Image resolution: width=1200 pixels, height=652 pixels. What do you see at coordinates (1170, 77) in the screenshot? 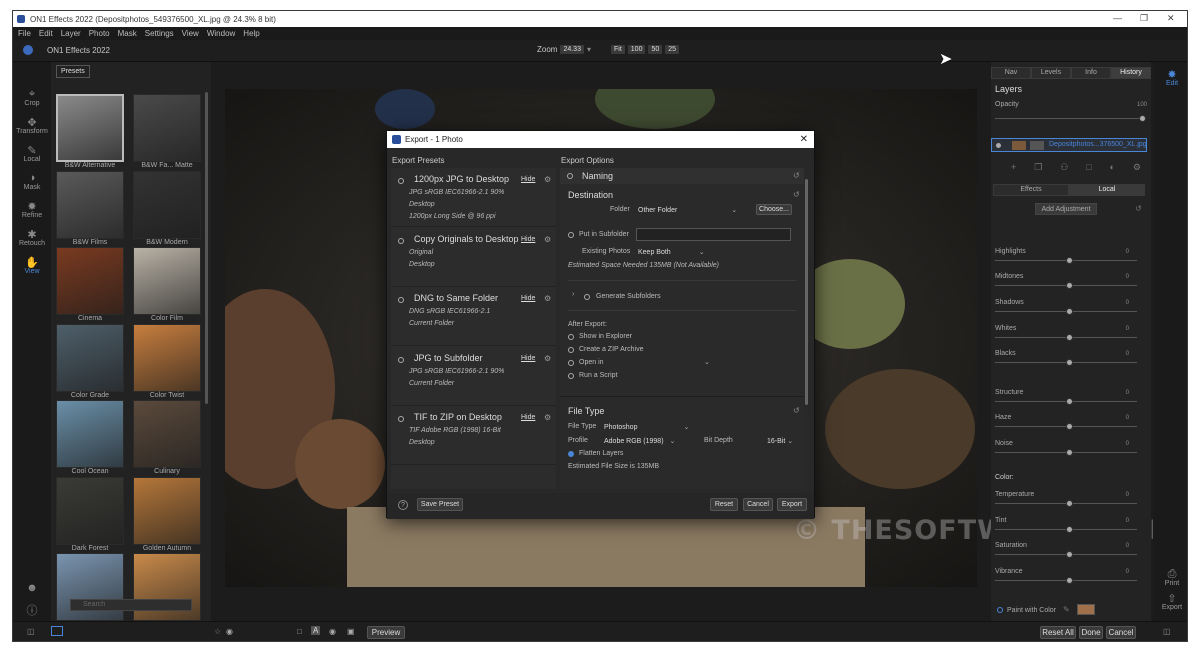
I see `edit-module: ✸ Edit` at bounding box center [1170, 77].